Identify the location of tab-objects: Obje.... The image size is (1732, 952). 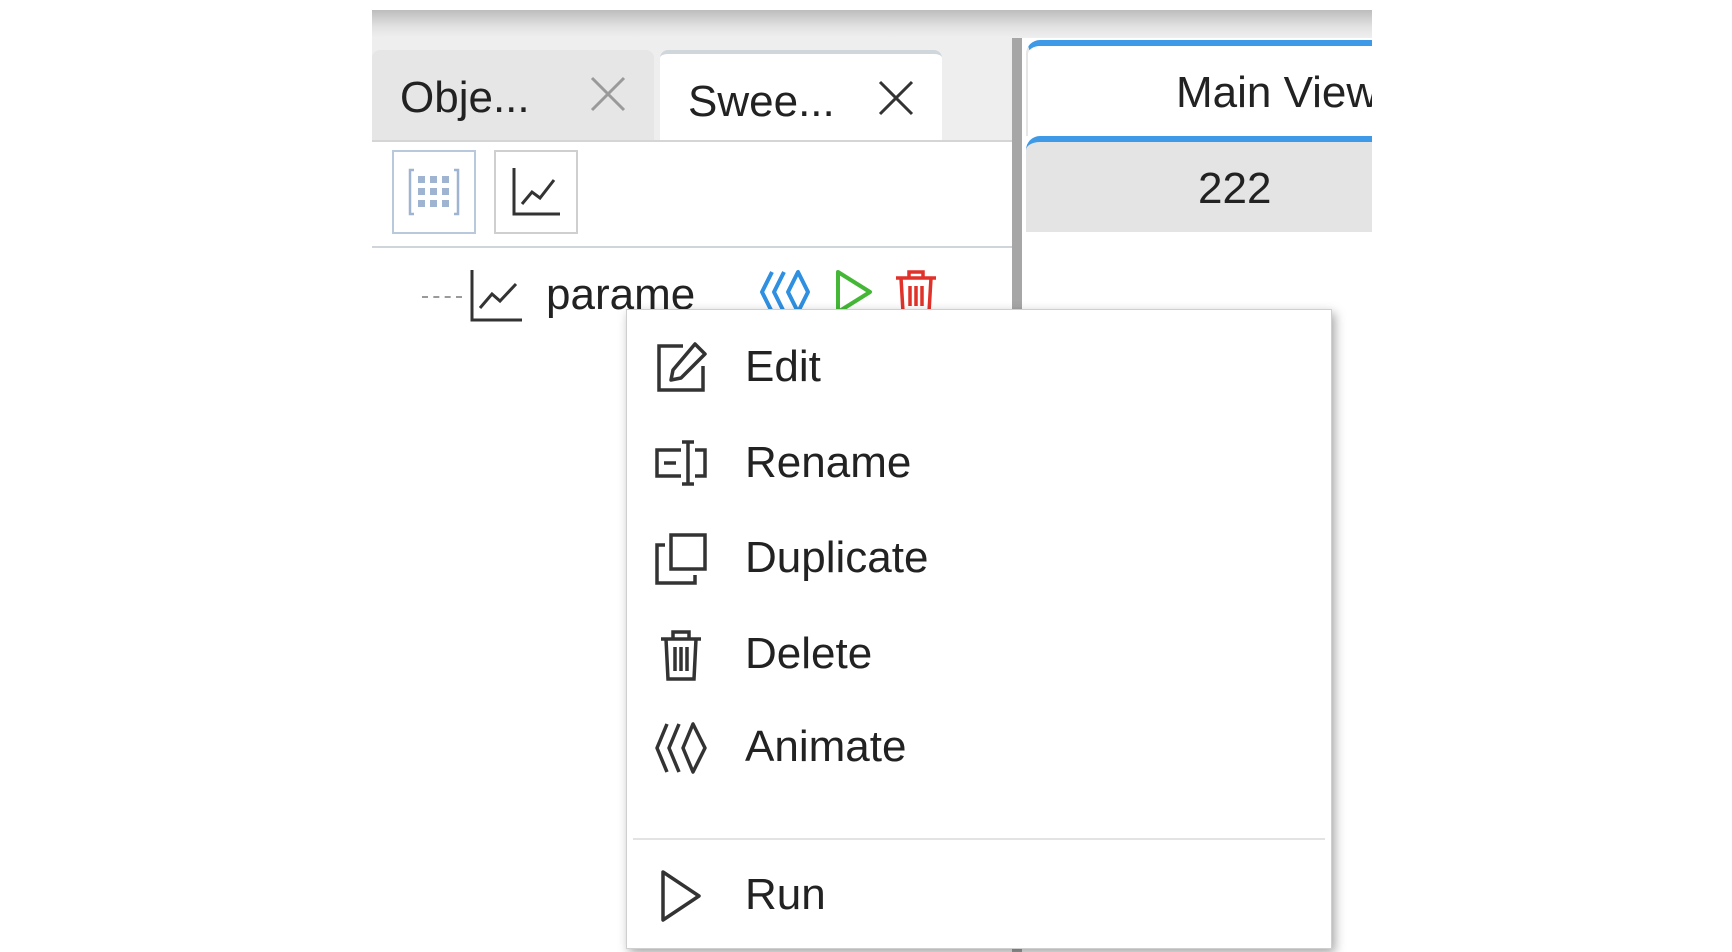
(513, 95).